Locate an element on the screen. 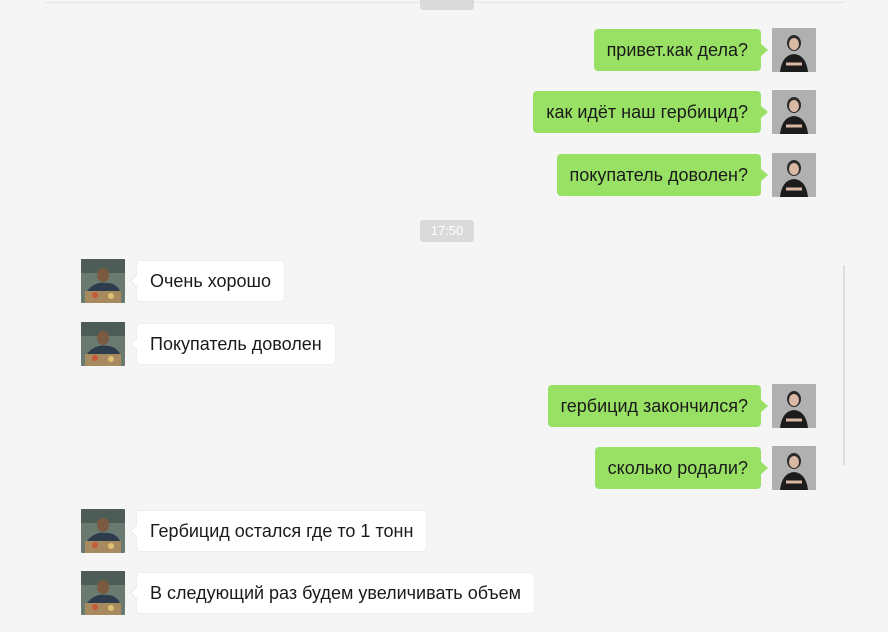  message-bubble-sent: как идёт наш гербицид? is located at coordinates (650, 112).